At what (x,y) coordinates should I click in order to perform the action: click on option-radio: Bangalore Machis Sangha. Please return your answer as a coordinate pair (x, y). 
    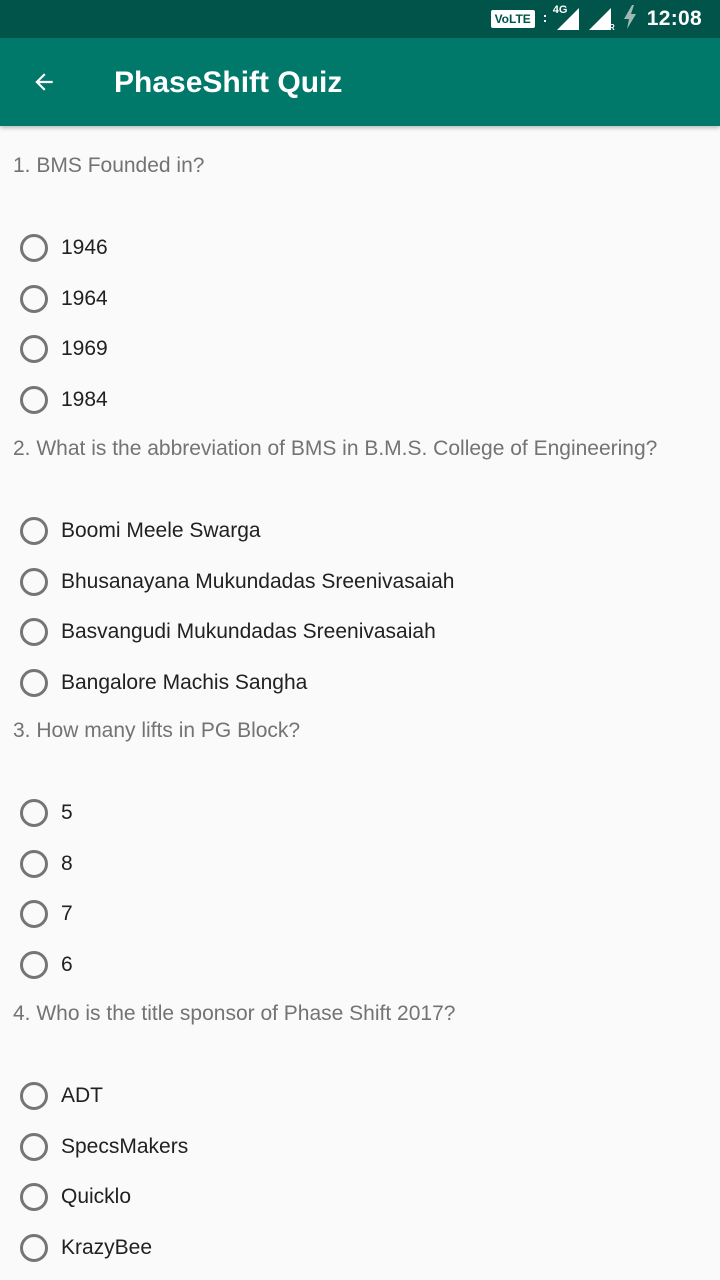
    Looking at the image, I should click on (163, 683).